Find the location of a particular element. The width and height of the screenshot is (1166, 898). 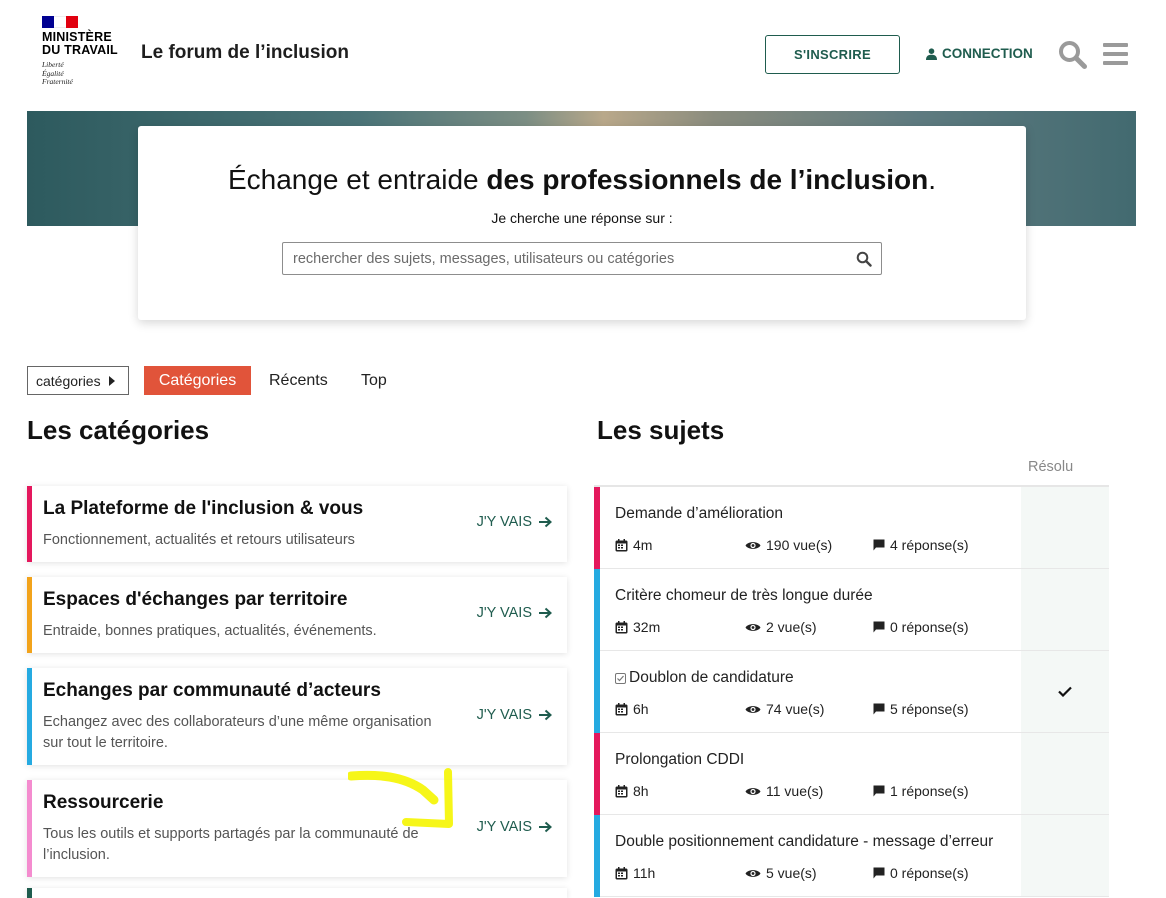

checkmark-icon is located at coordinates (1065, 691).